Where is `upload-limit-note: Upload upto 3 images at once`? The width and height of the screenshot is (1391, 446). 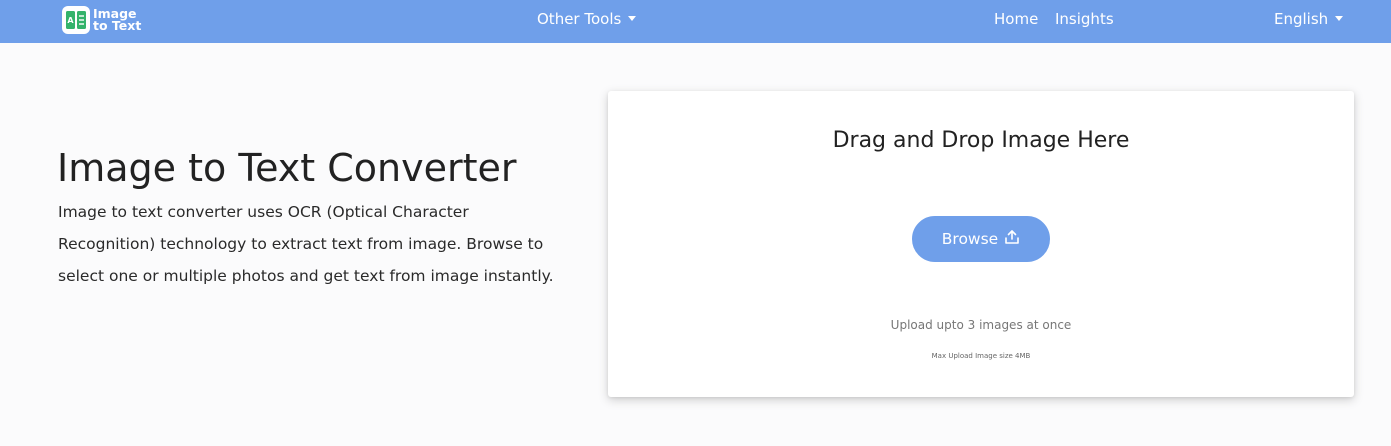
upload-limit-note: Upload upto 3 images at once is located at coordinates (981, 325).